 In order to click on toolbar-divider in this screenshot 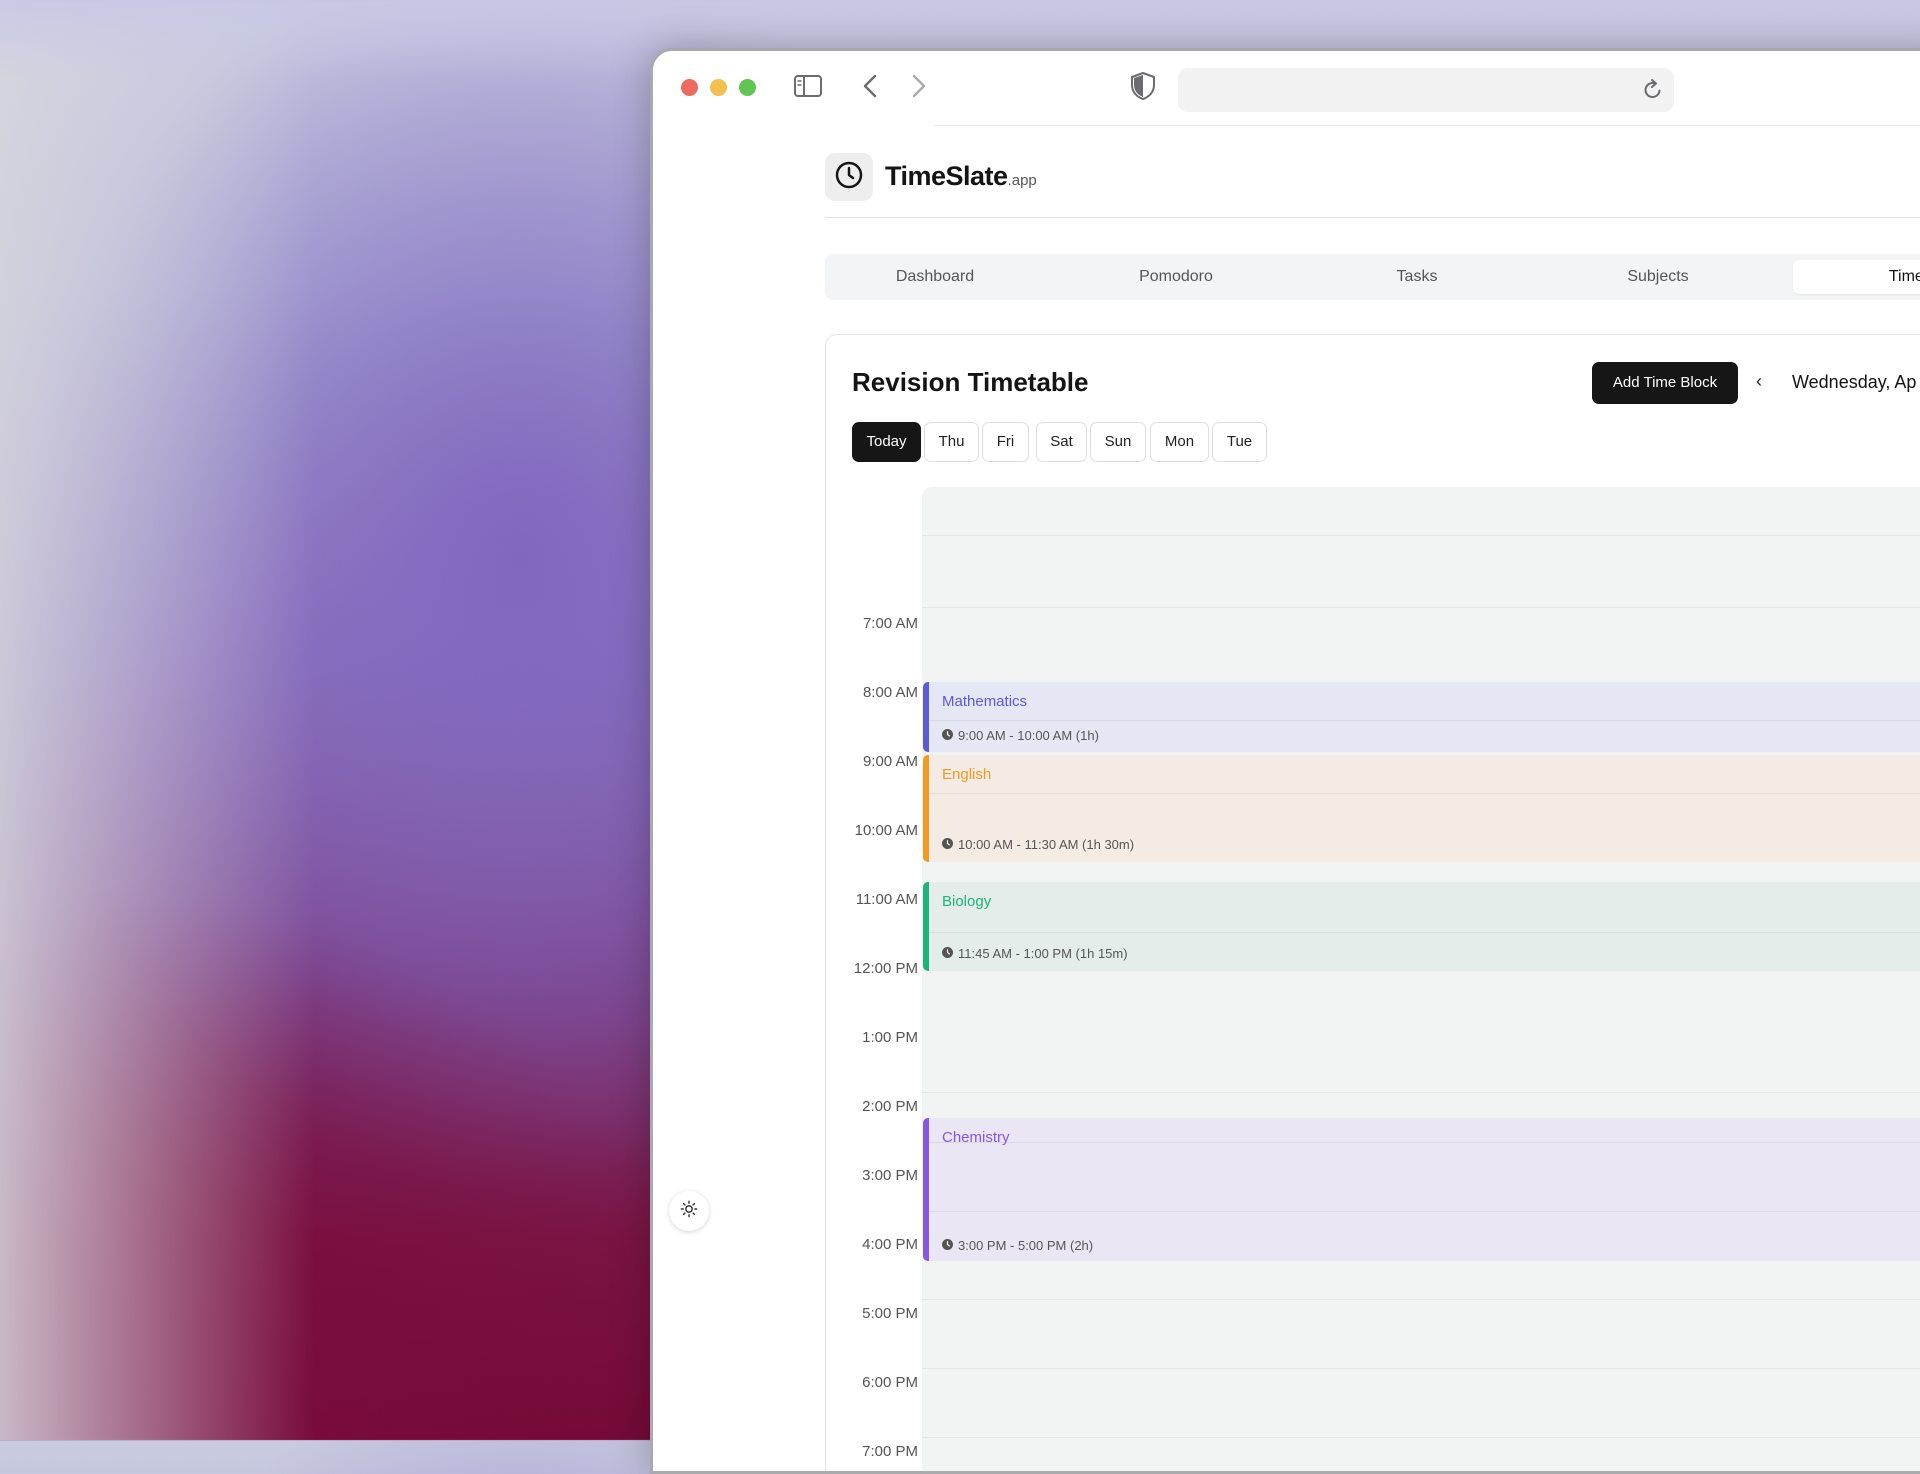, I will do `click(1426, 125)`.